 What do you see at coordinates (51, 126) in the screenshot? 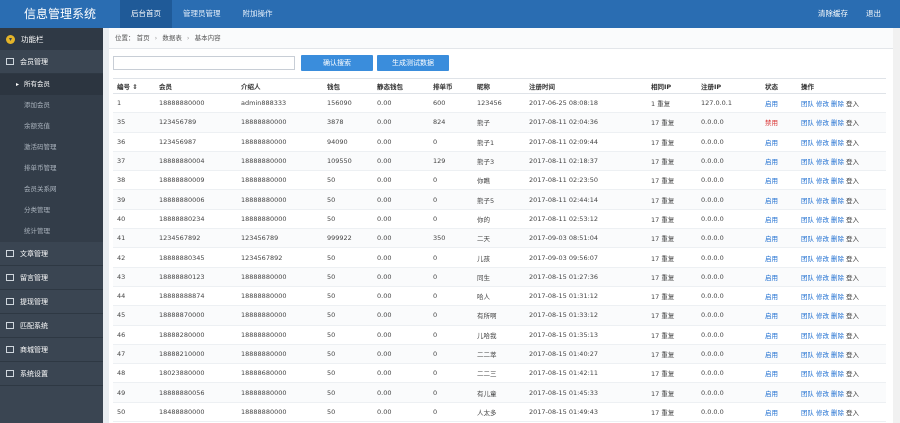
I see `sidebar-item-recharge: 余额充值` at bounding box center [51, 126].